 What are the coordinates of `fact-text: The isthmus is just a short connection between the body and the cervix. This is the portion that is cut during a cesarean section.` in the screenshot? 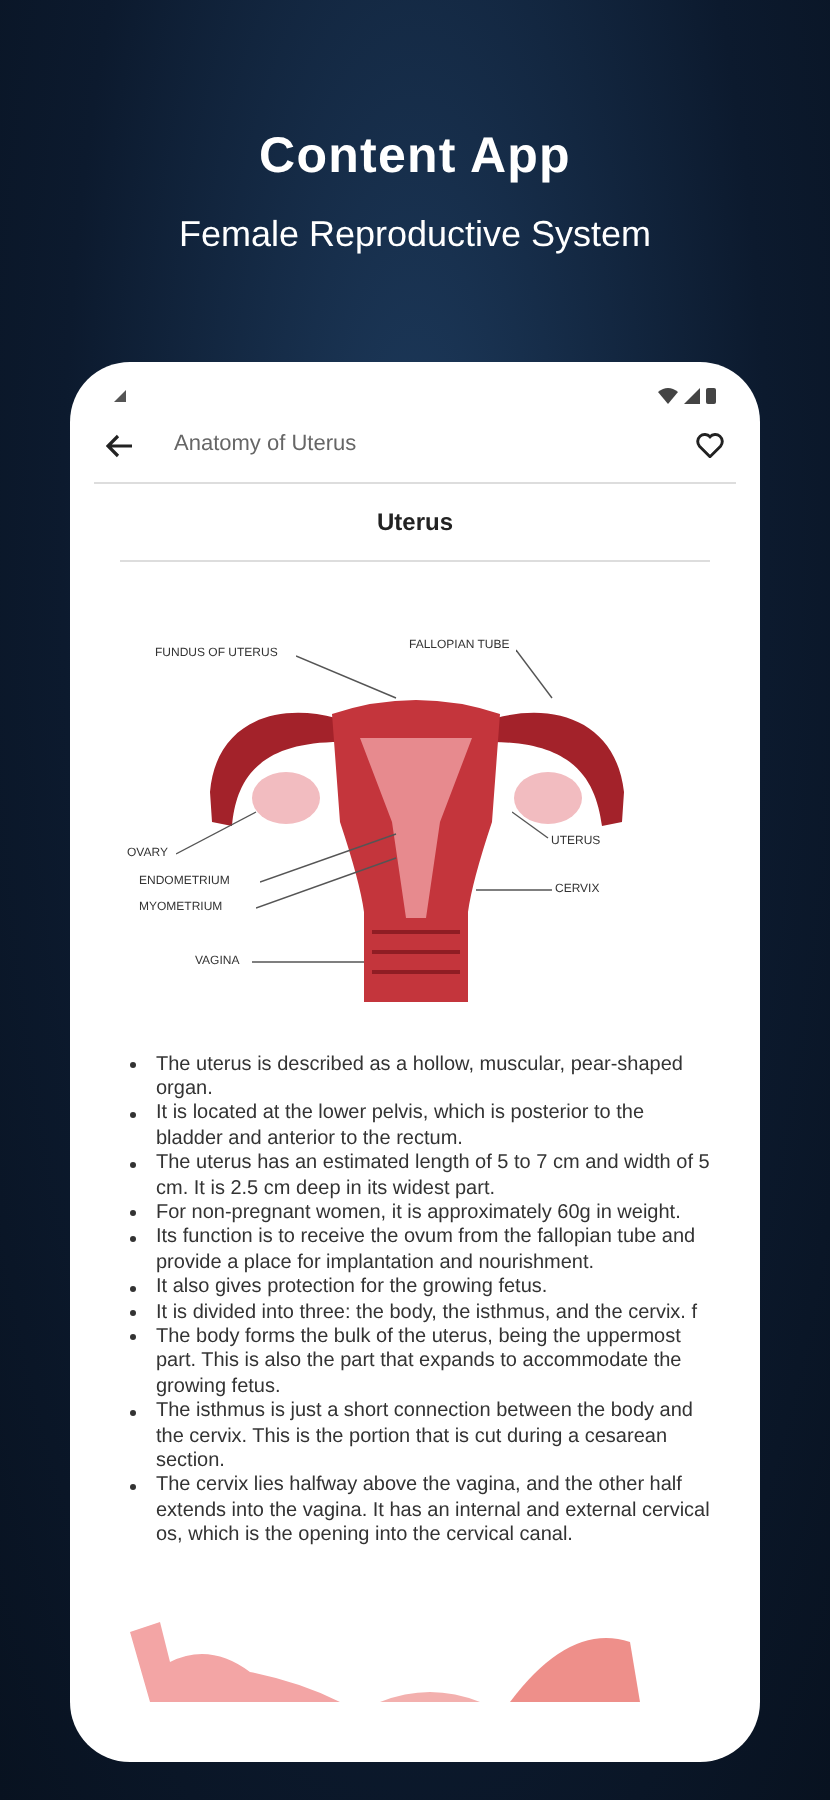 It's located at (425, 1437).